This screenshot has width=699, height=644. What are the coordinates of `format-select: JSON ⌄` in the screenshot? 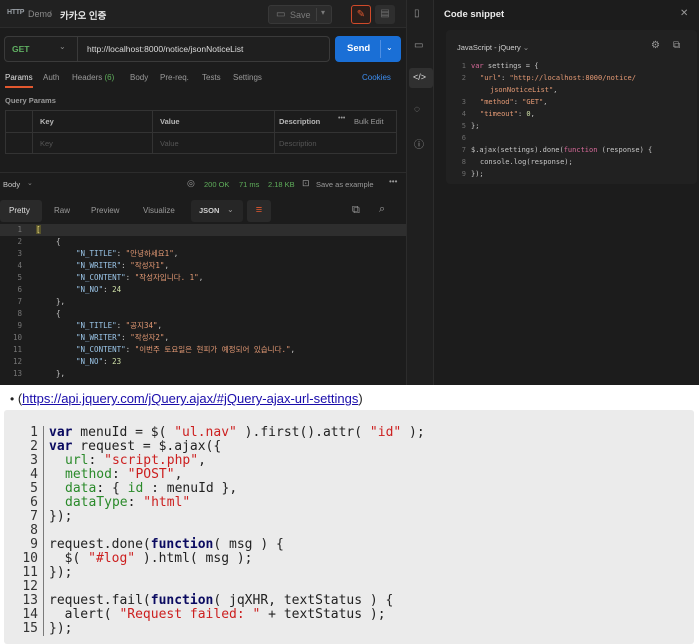 It's located at (217, 211).